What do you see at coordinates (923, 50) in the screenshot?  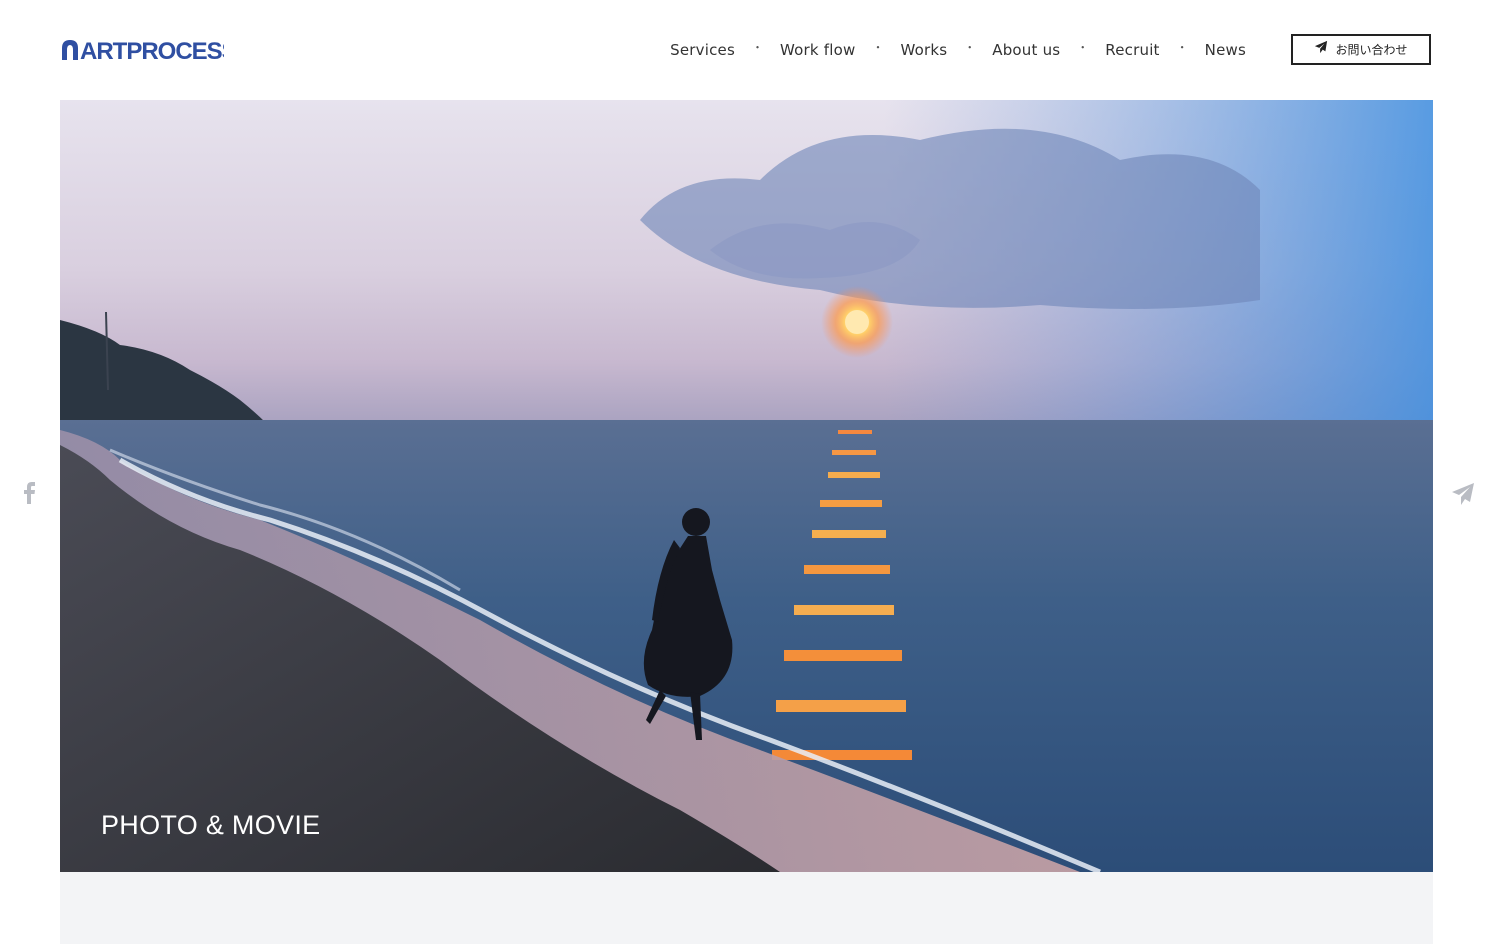 I see `nav-works: Works` at bounding box center [923, 50].